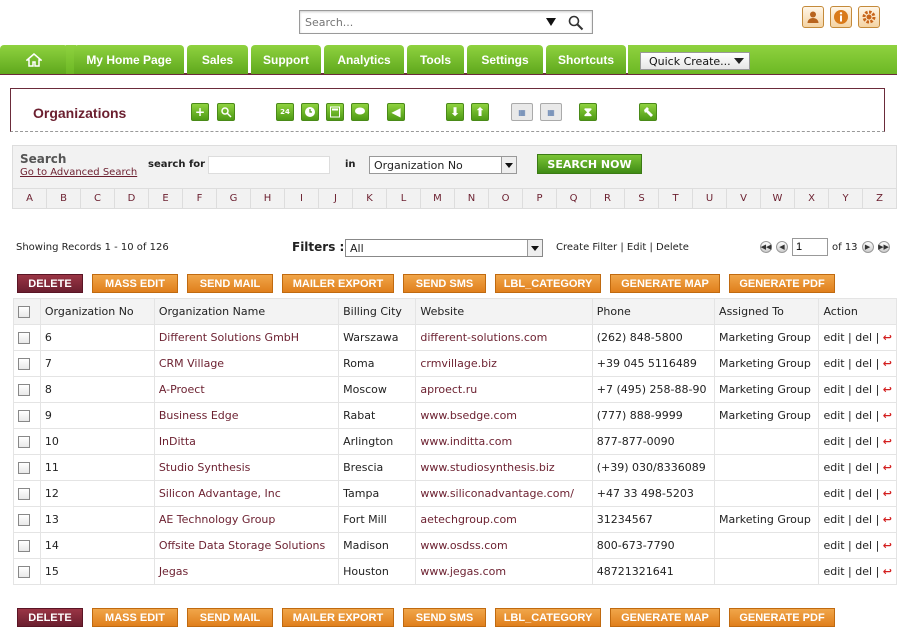 Image resolution: width=897 pixels, height=633 pixels. What do you see at coordinates (504, 545) in the screenshot?
I see `cell-website: www.osdss.com` at bounding box center [504, 545].